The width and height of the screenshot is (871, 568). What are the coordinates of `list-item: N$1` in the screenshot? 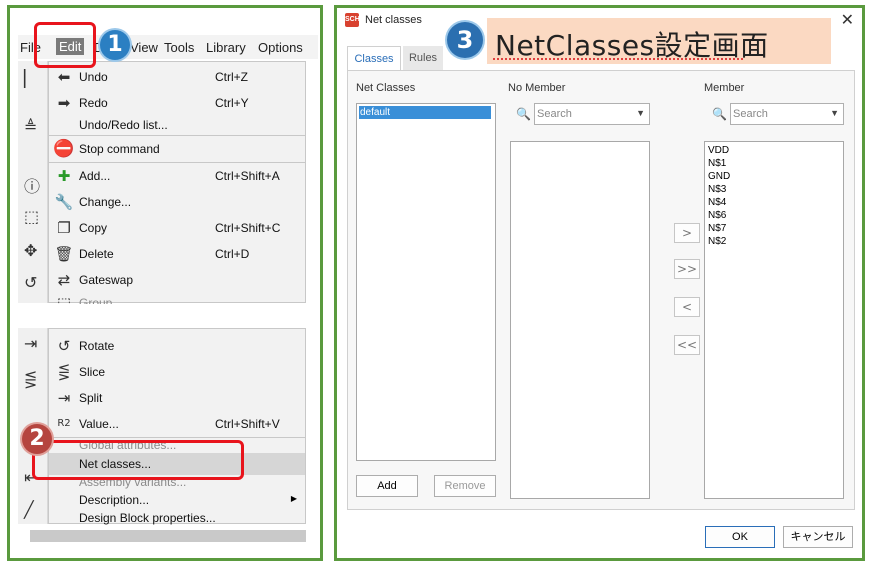 It's located at (716, 163).